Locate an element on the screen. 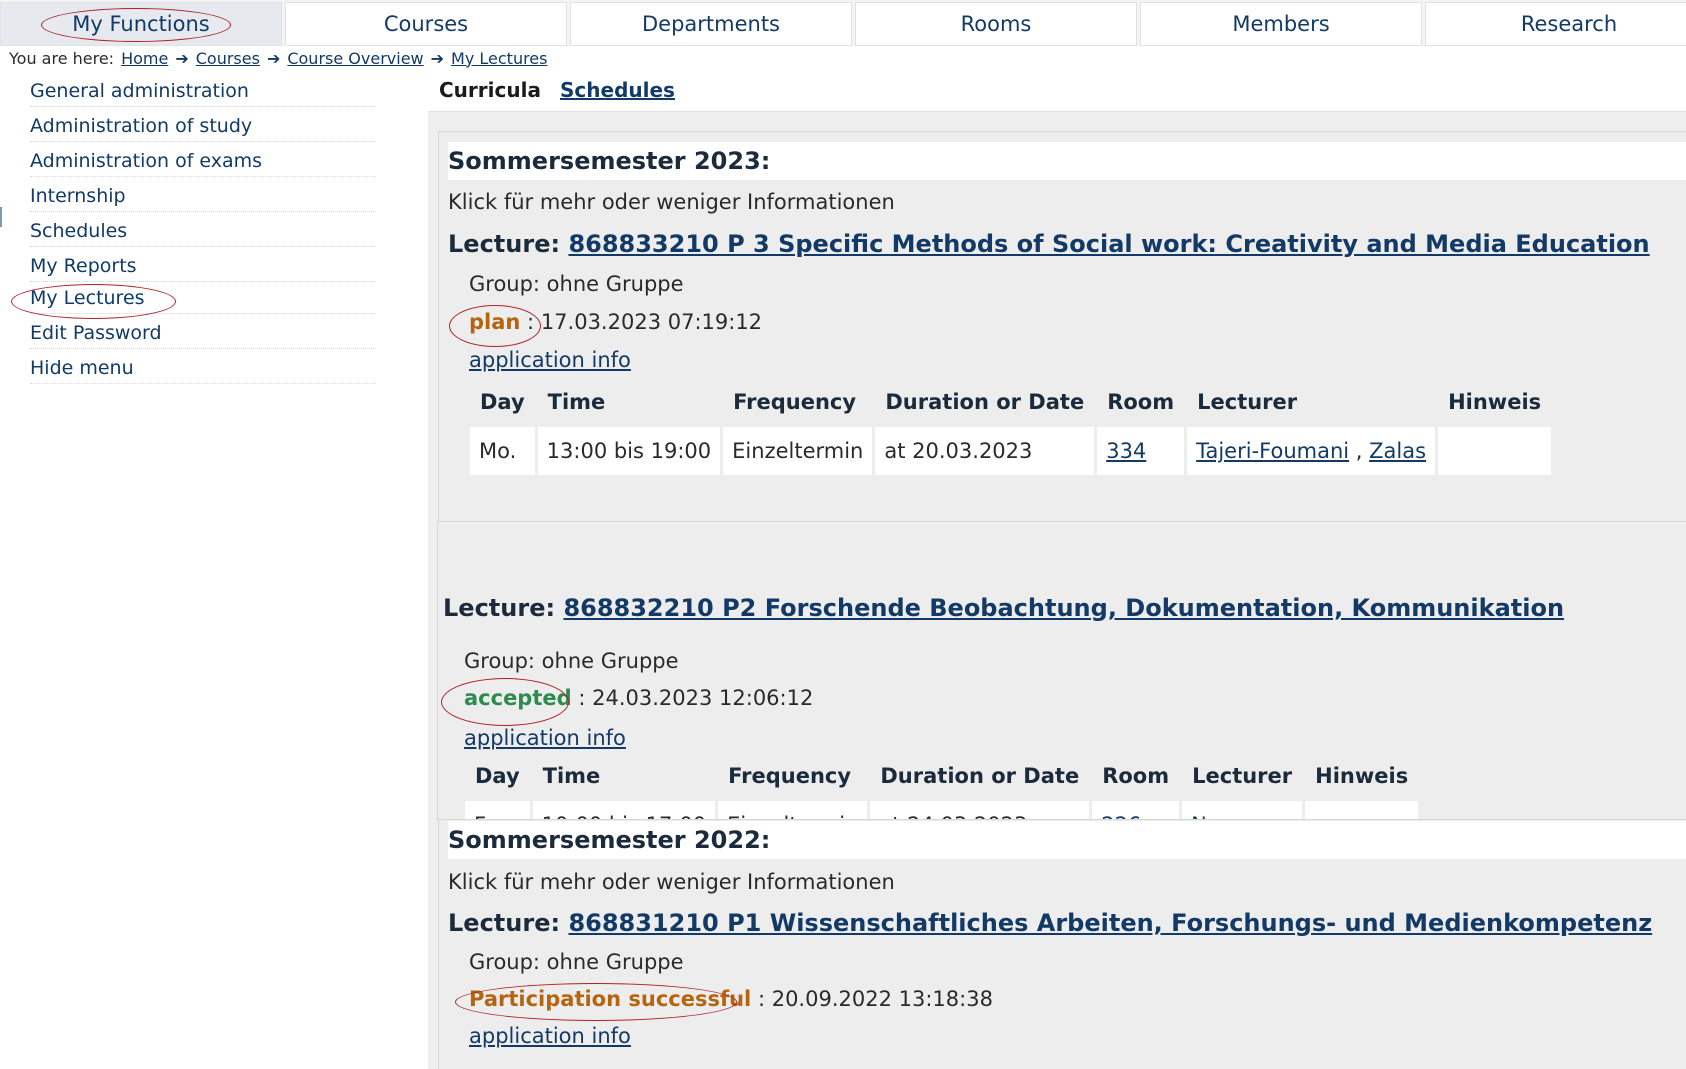 This screenshot has width=1686, height=1069. status-badge: plan is located at coordinates (495, 322).